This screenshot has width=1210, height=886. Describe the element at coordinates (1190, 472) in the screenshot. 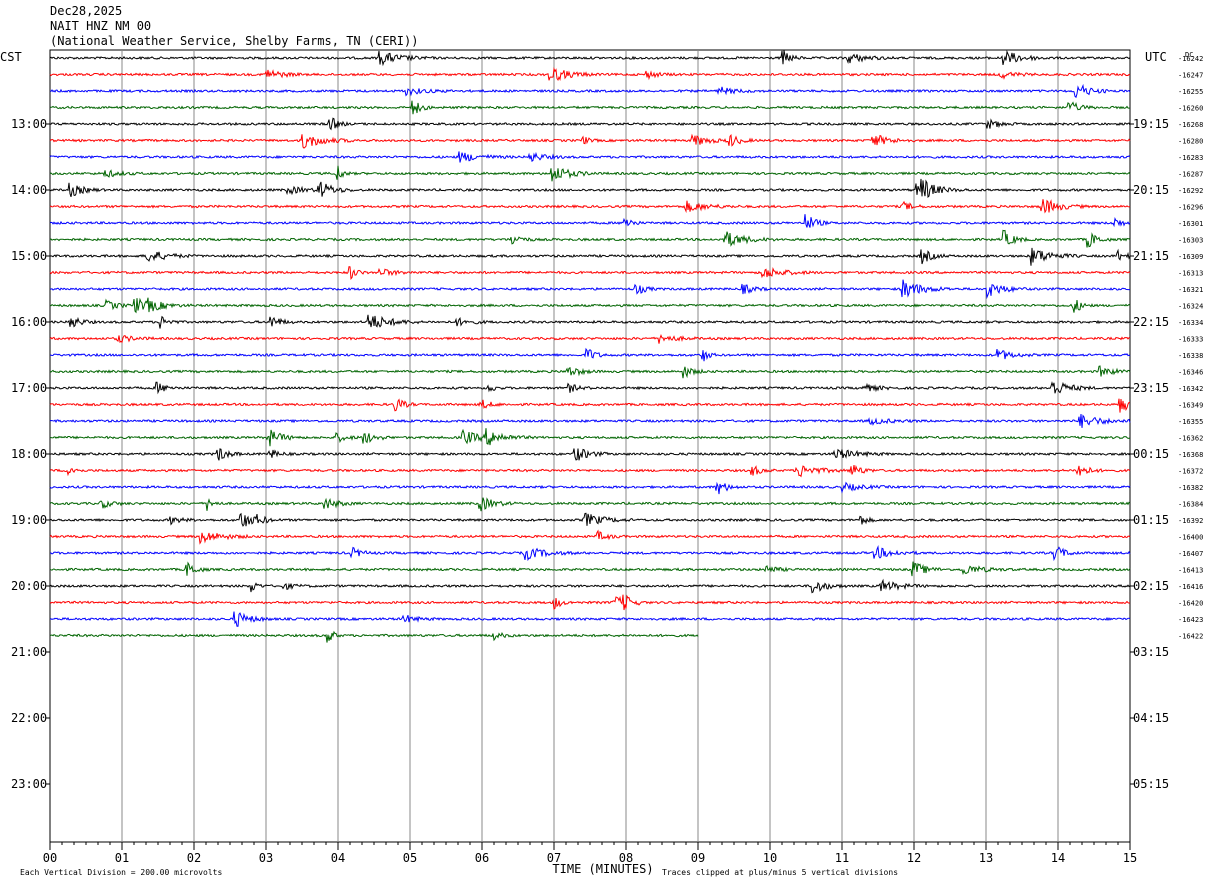

I see `dc-offset-label: -16372` at that location.